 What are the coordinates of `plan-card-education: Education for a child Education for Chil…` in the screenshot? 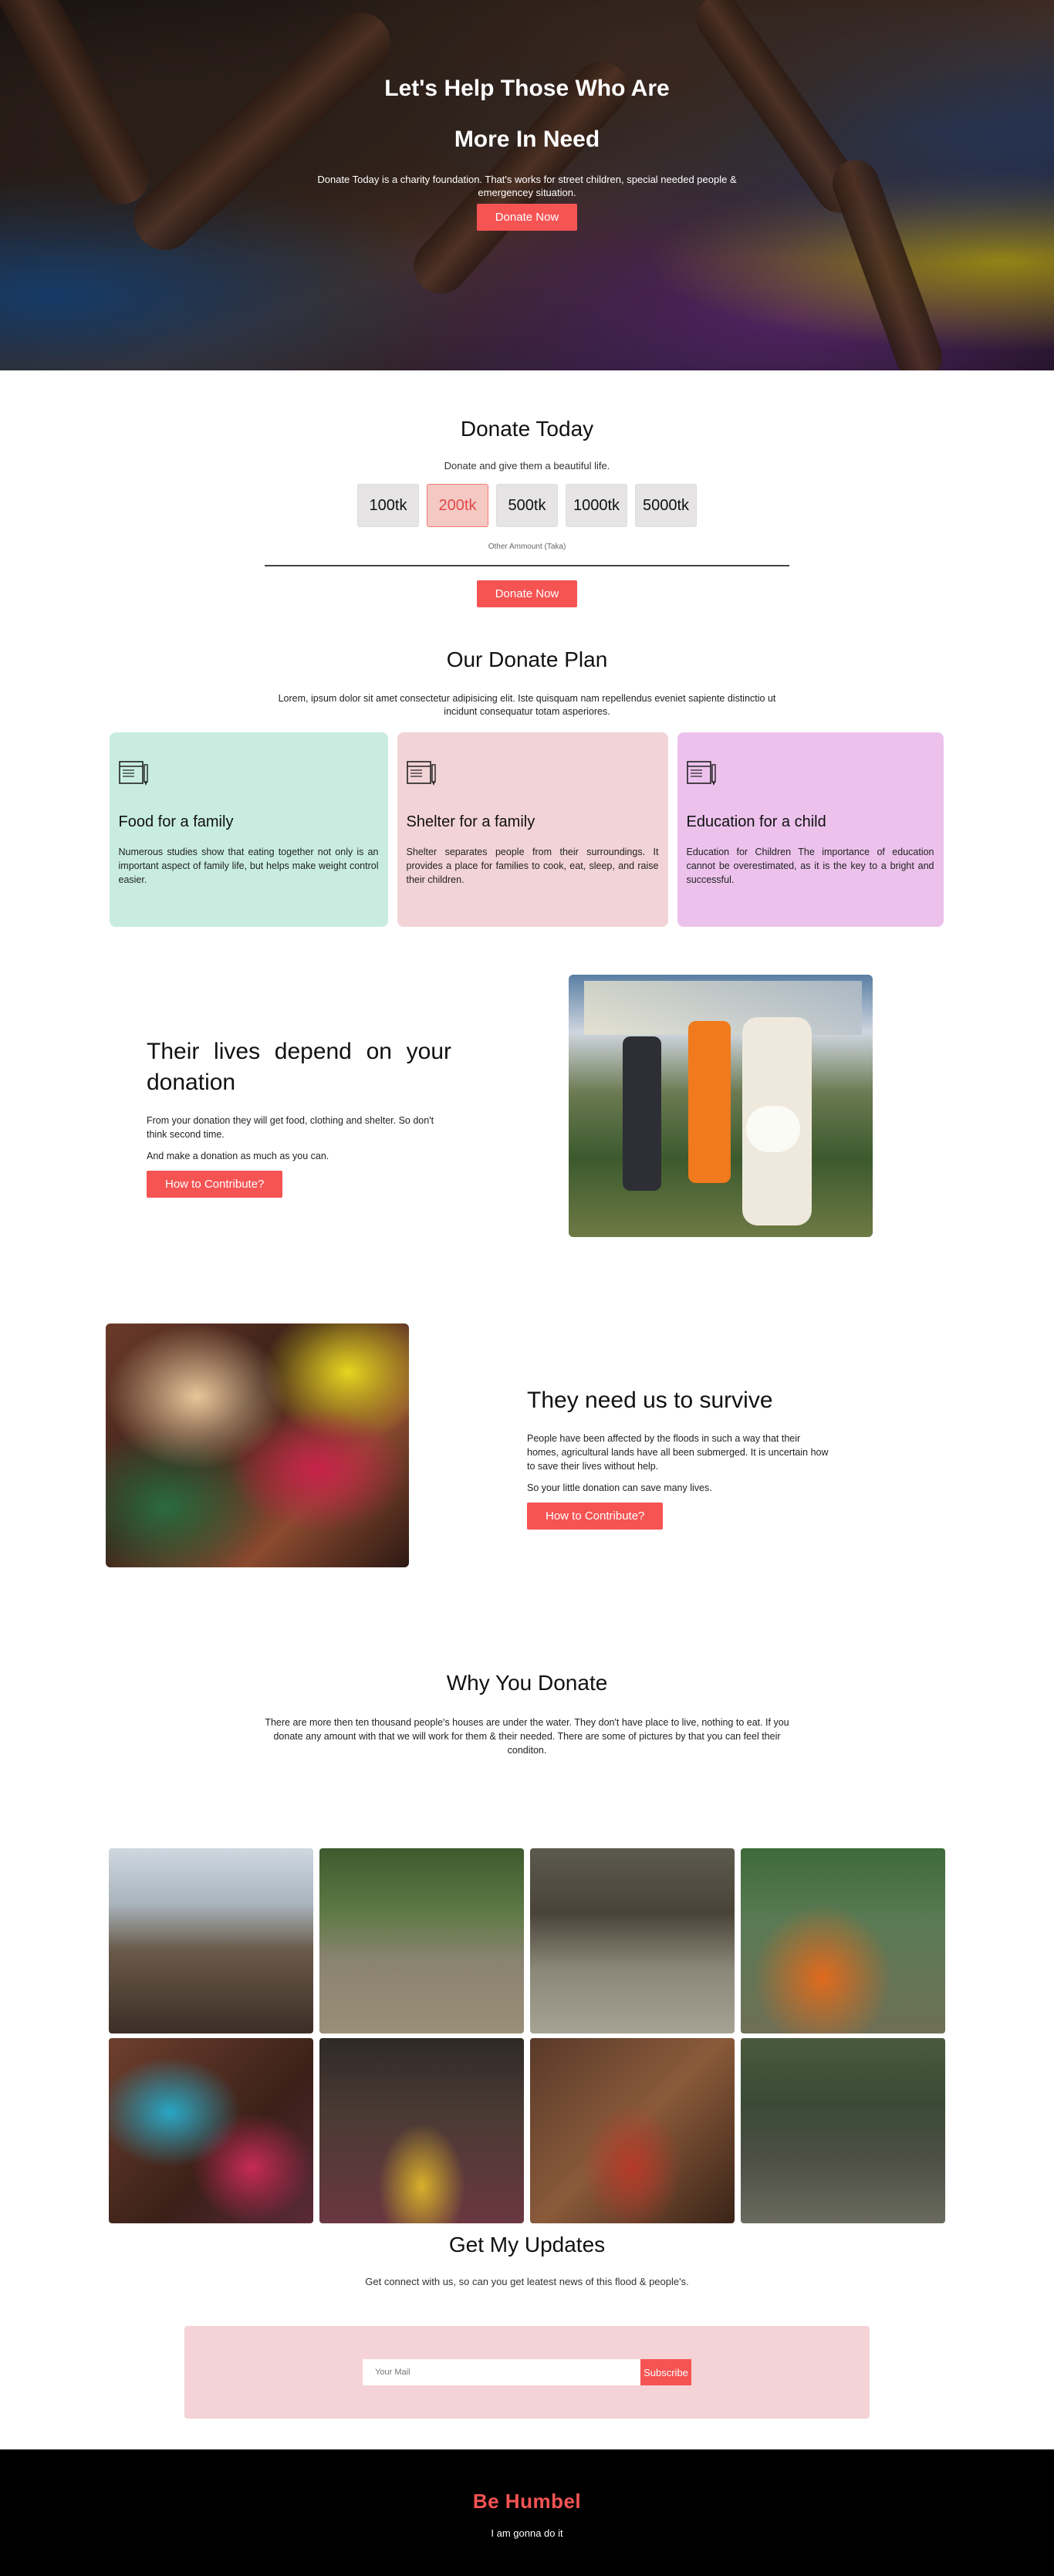 It's located at (810, 829).